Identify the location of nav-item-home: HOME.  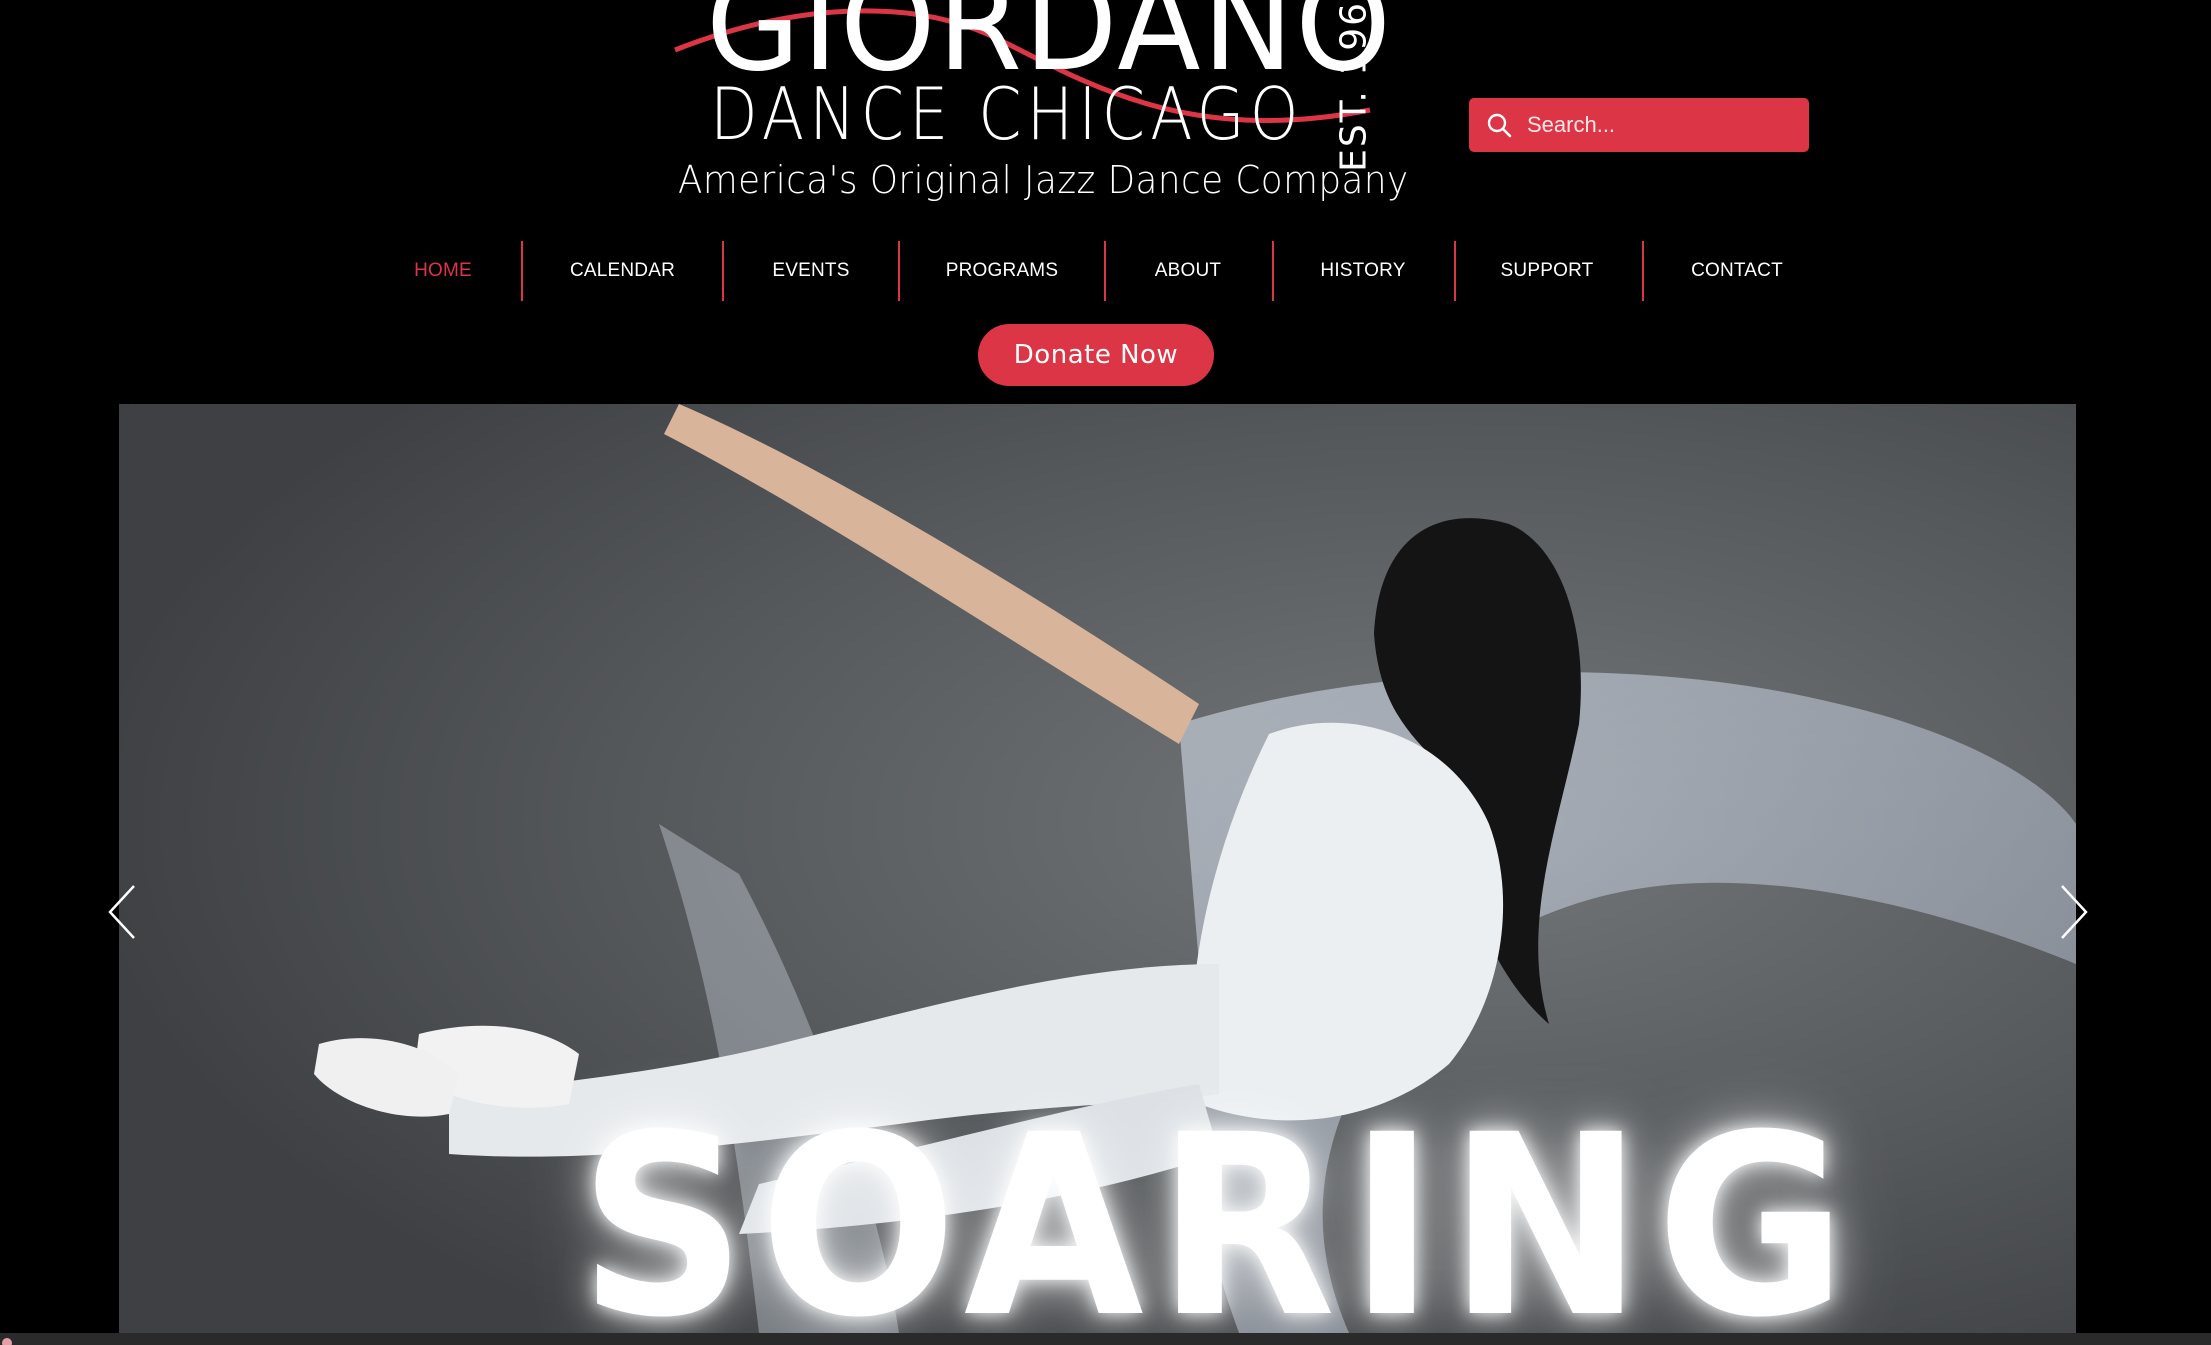
(443, 271).